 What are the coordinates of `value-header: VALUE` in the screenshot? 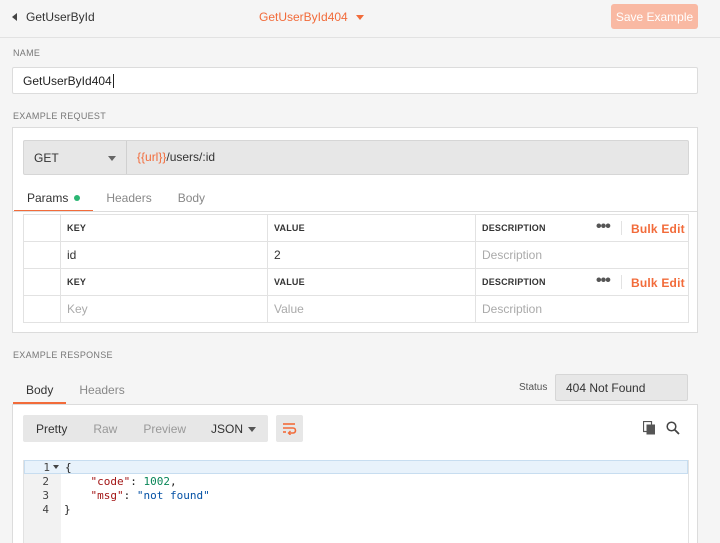 It's located at (371, 282).